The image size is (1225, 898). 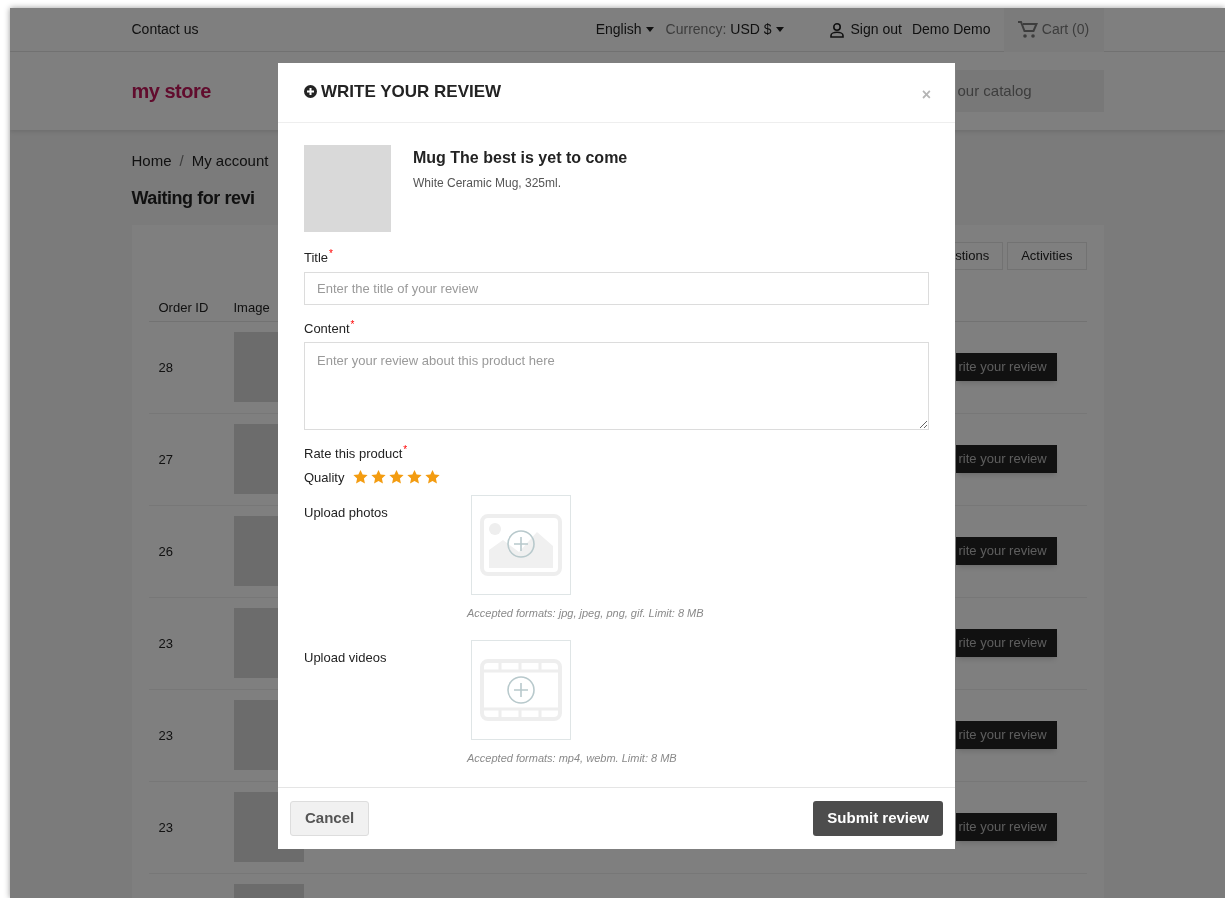 What do you see at coordinates (616, 288) in the screenshot?
I see `title-input: Enter the title of your review` at bounding box center [616, 288].